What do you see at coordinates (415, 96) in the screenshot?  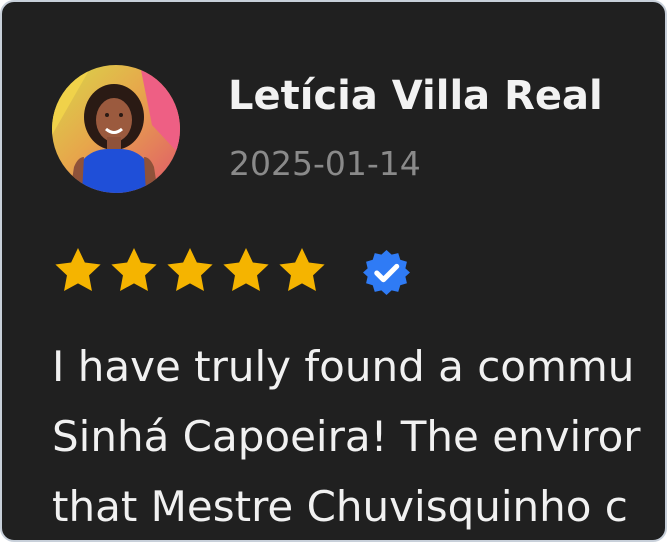 I see `reviewer-name: Letícia Villa Real` at bounding box center [415, 96].